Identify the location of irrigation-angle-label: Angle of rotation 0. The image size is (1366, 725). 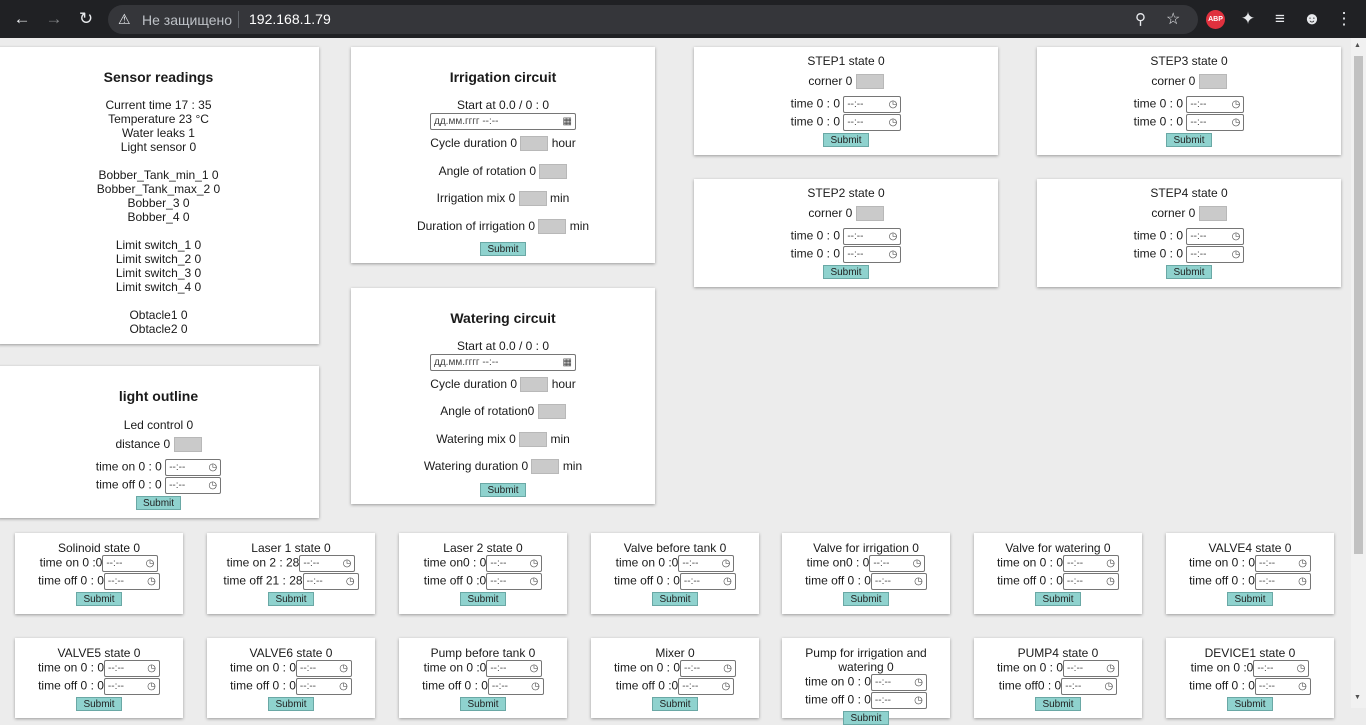
(487, 171).